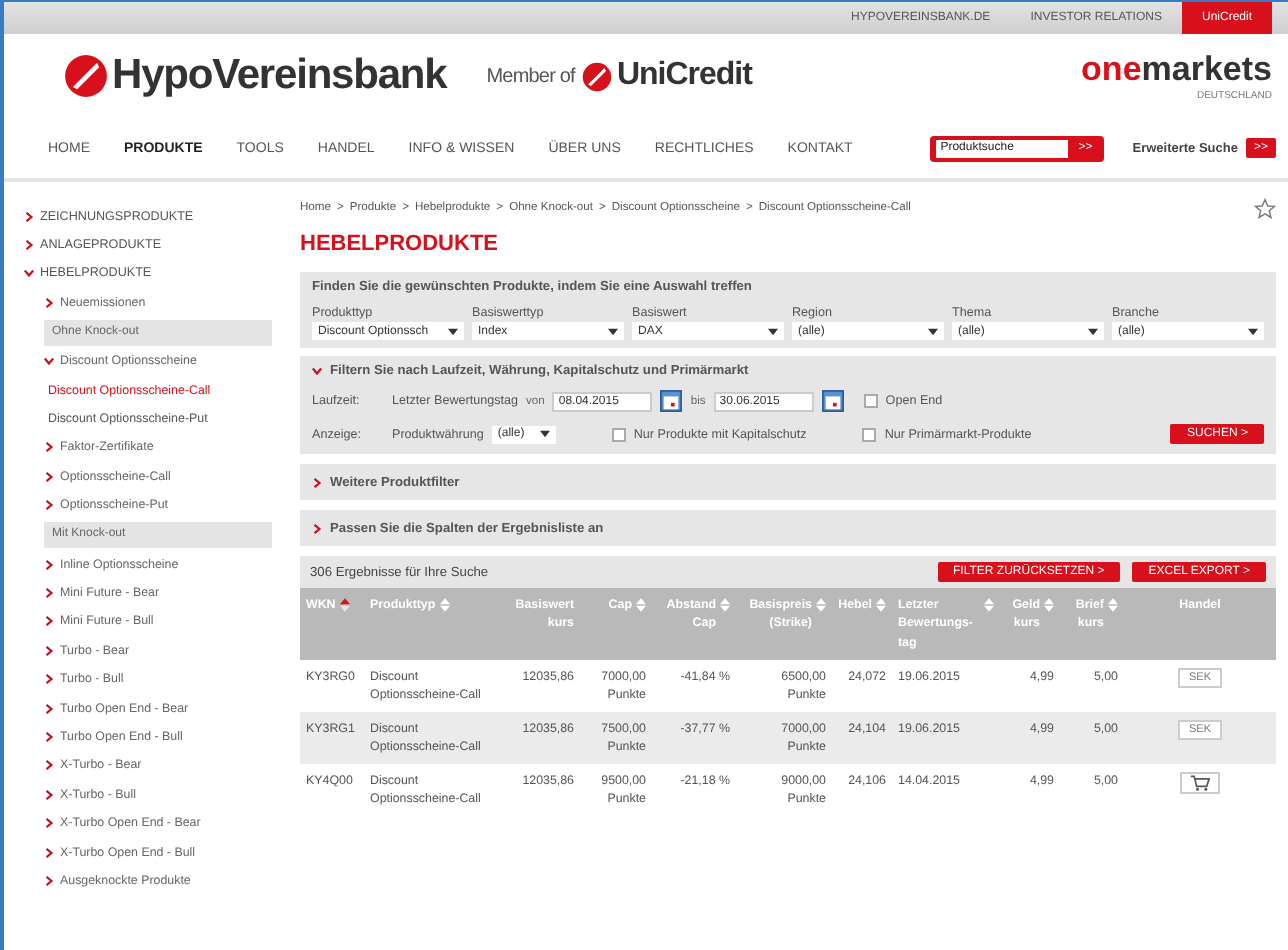 This screenshot has height=950, width=1288. What do you see at coordinates (86, 76) in the screenshot?
I see `bank-logo-icon` at bounding box center [86, 76].